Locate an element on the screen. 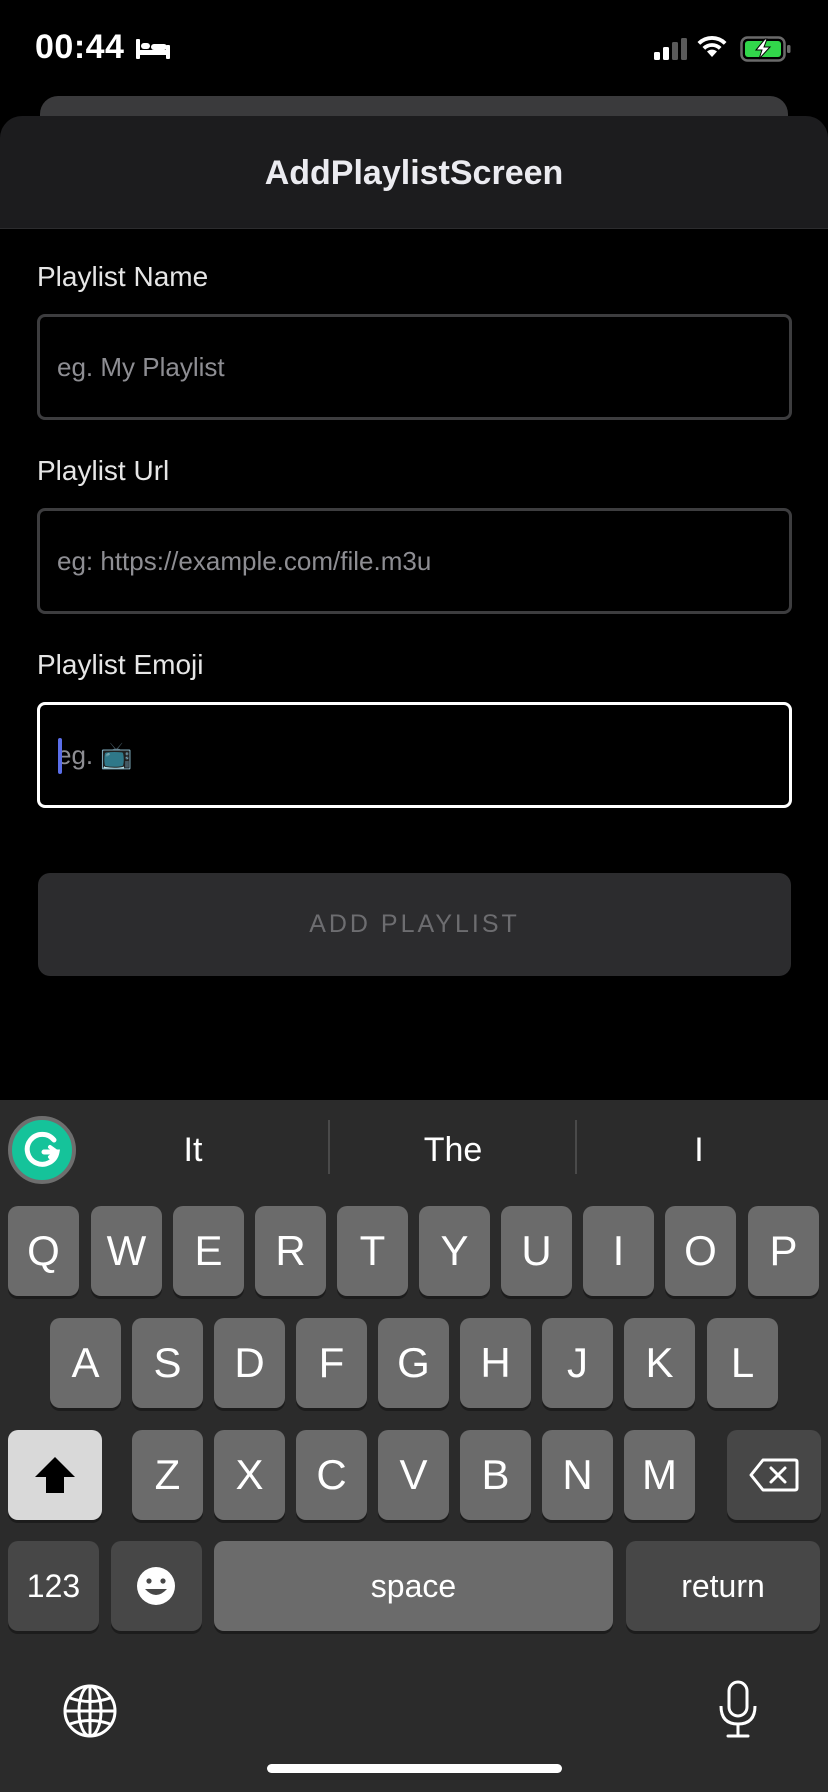 The height and width of the screenshot is (1792, 828). key-k: K is located at coordinates (659, 1363).